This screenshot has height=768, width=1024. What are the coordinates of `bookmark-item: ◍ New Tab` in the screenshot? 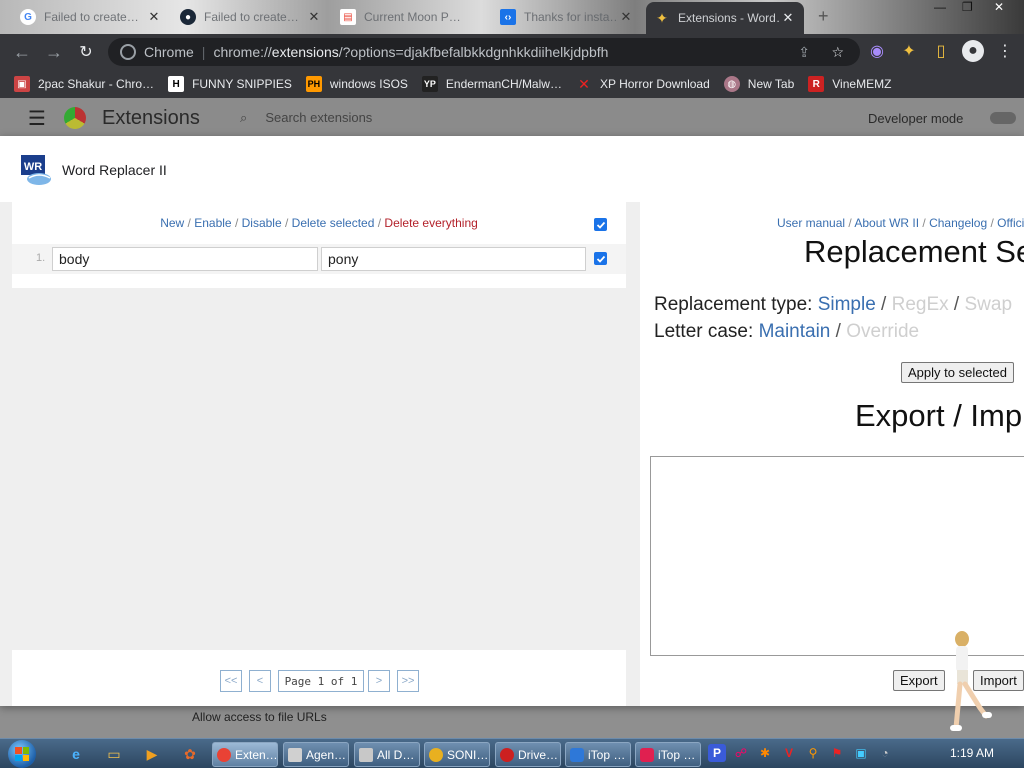 It's located at (758, 84).